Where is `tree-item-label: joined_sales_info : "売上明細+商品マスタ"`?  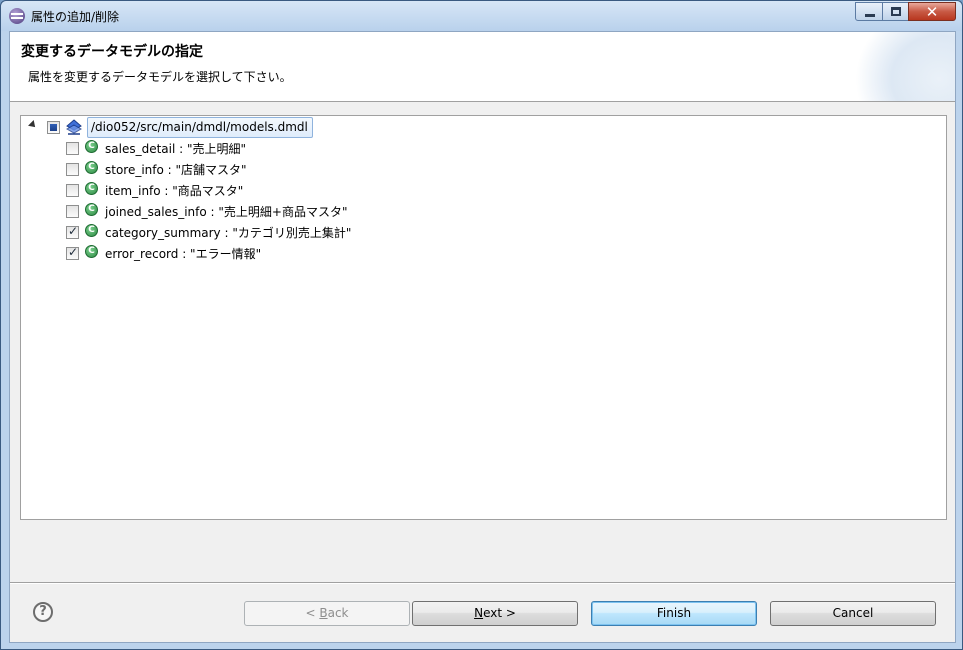 tree-item-label: joined_sales_info : "売上明細+商品マスタ" is located at coordinates (226, 211).